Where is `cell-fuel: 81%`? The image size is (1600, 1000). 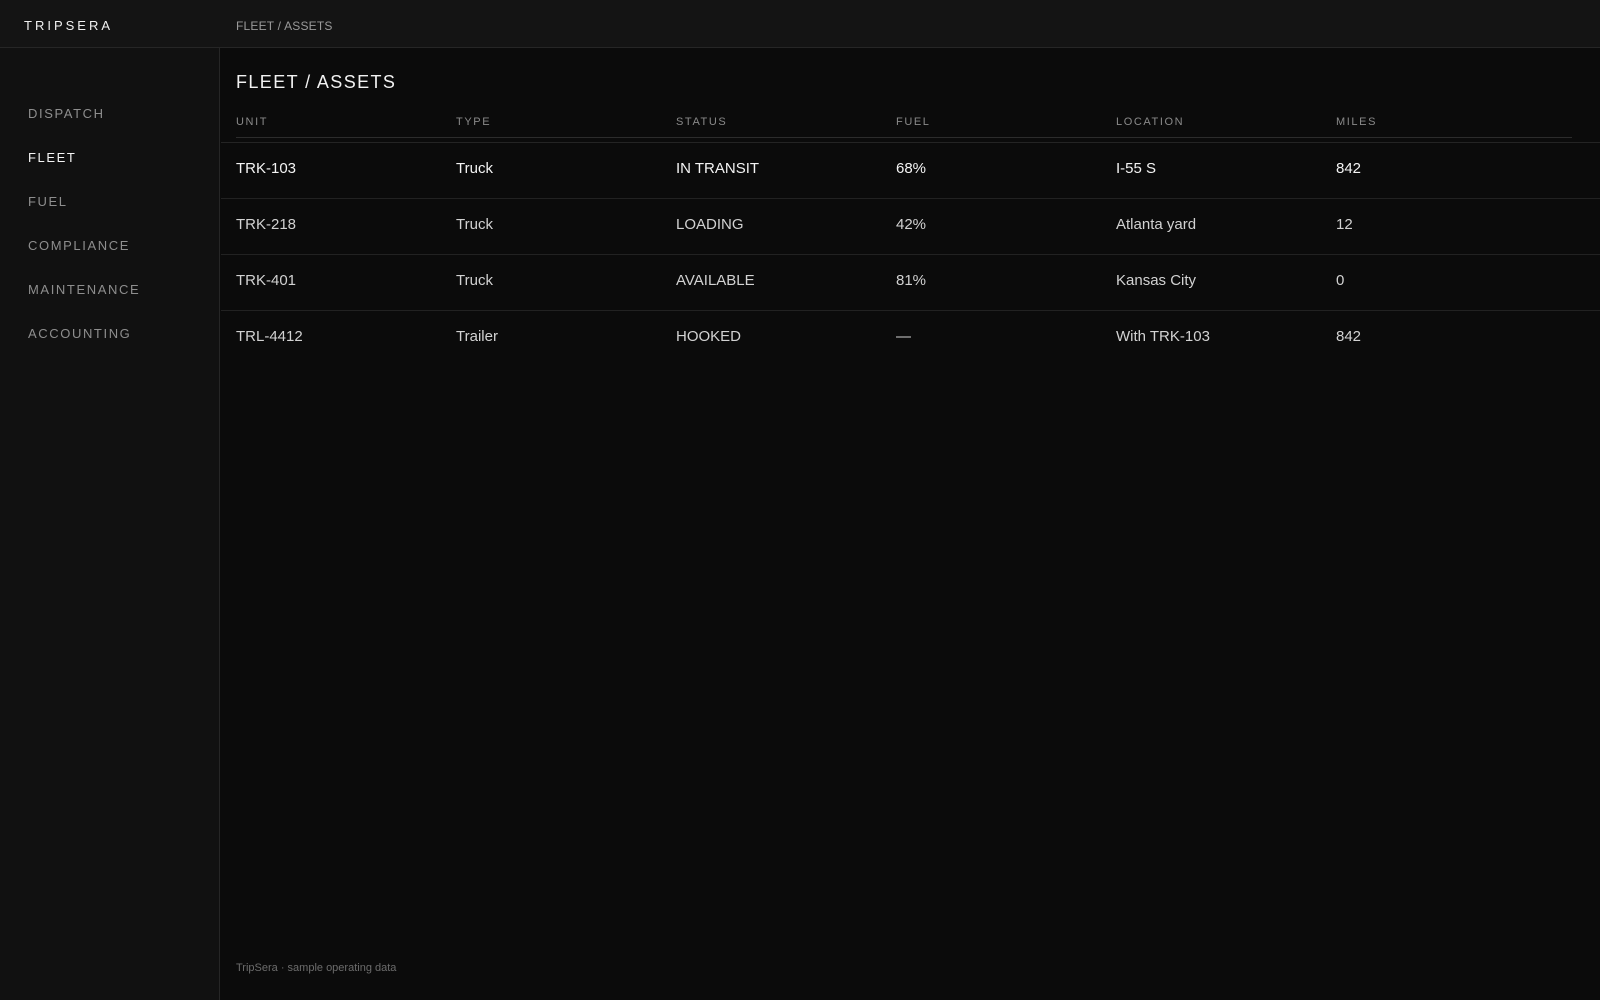 cell-fuel: 81% is located at coordinates (911, 280).